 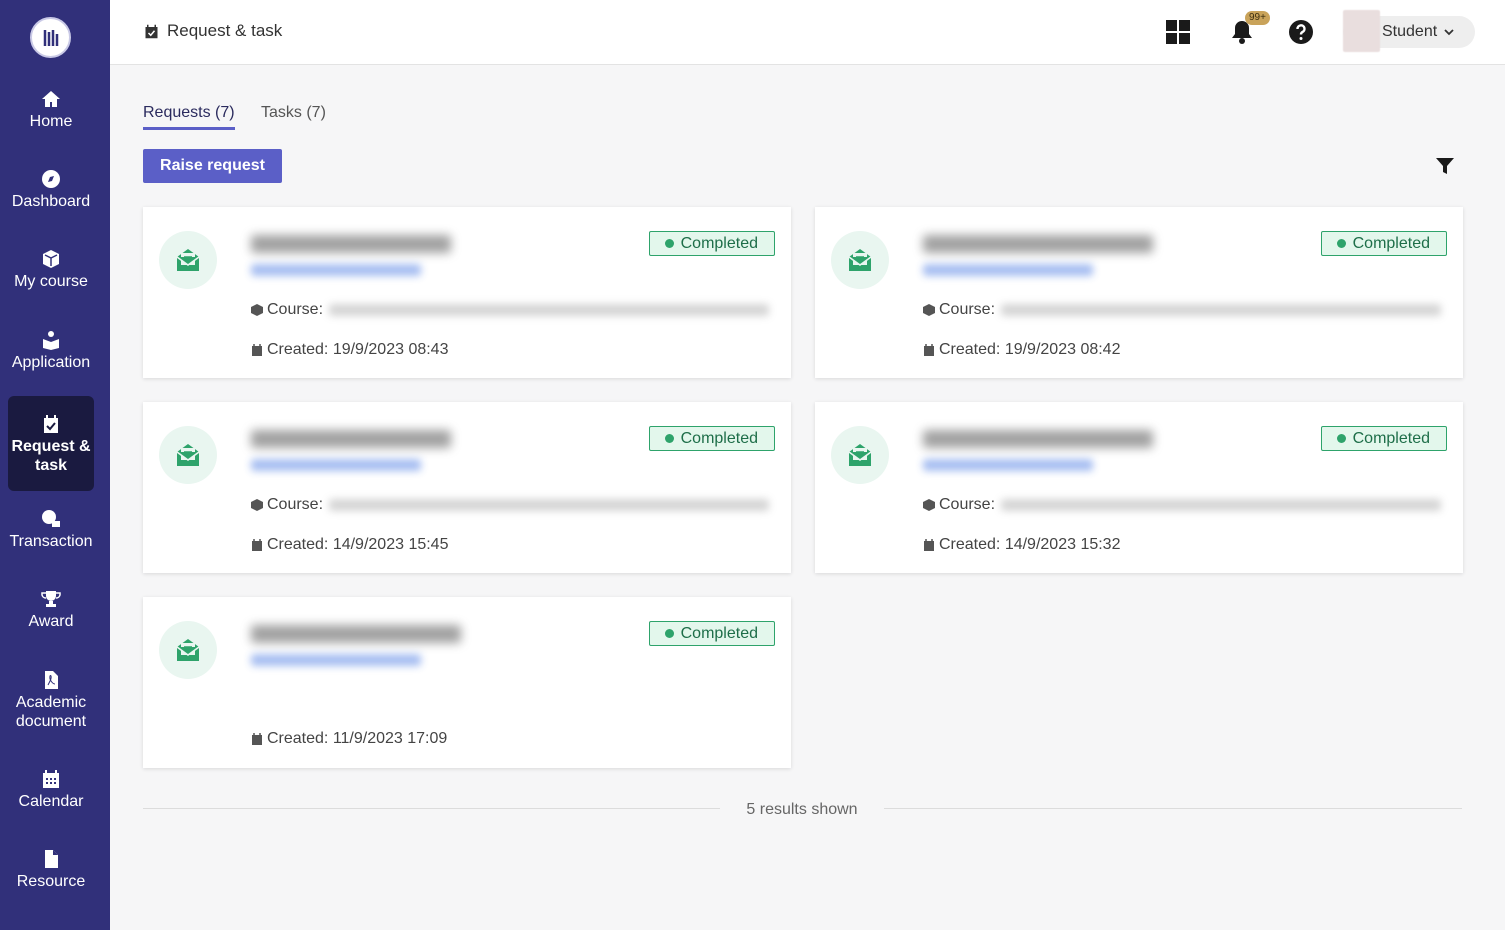 I want to click on tab-tasks: Tasks (7), so click(x=293, y=113).